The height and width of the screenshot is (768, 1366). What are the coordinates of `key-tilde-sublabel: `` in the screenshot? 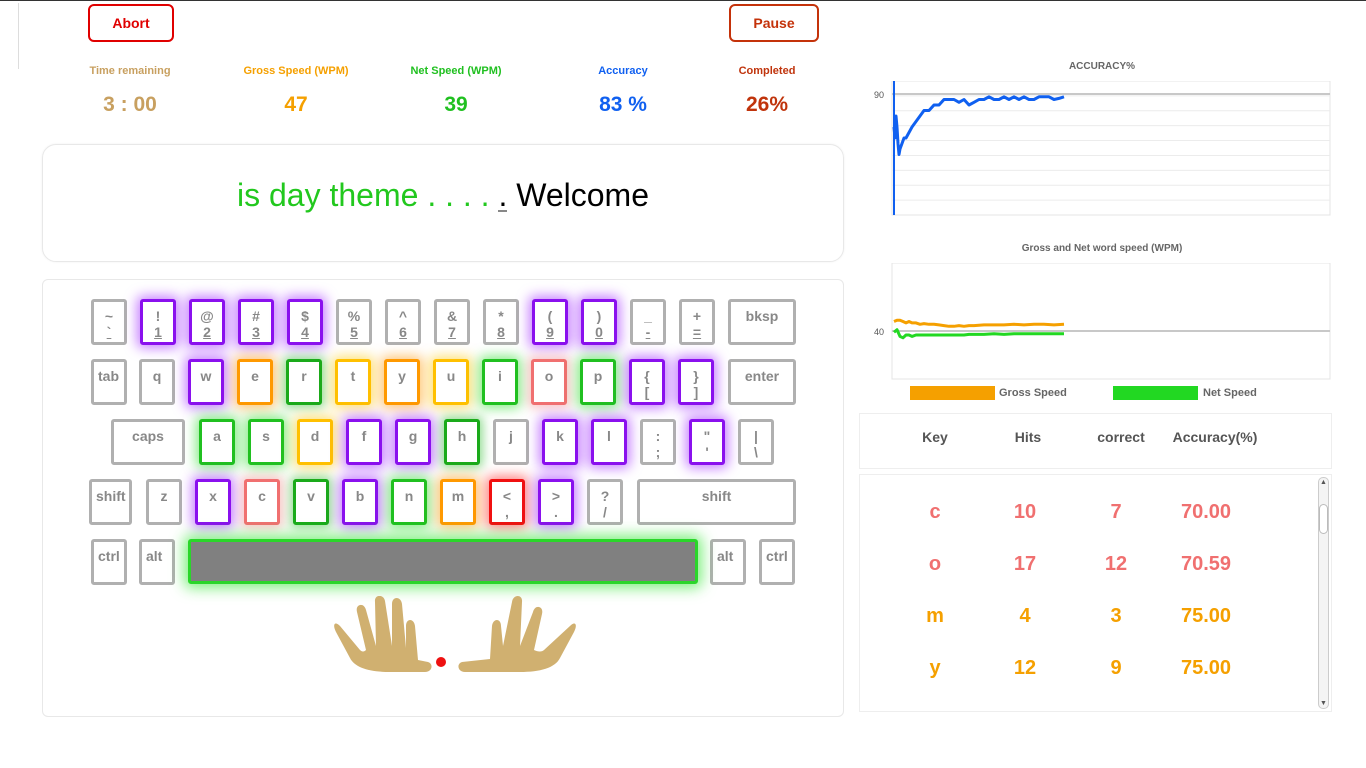 It's located at (109, 332).